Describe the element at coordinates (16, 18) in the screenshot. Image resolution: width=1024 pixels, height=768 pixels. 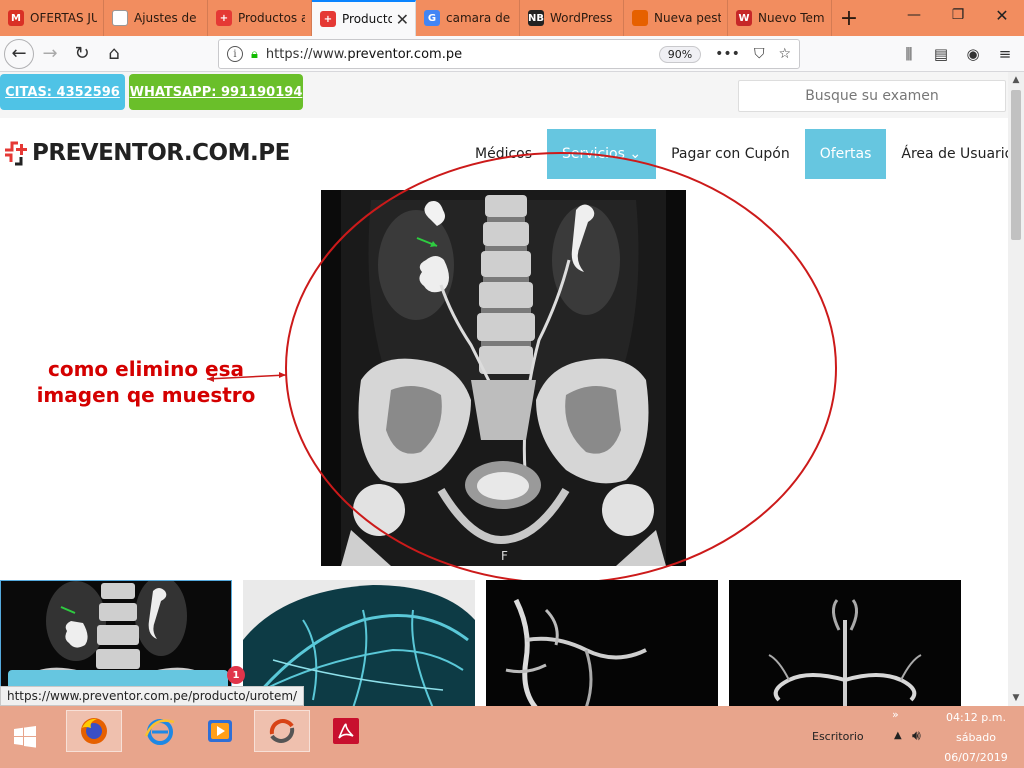
I see `gmail-icon: M` at that location.